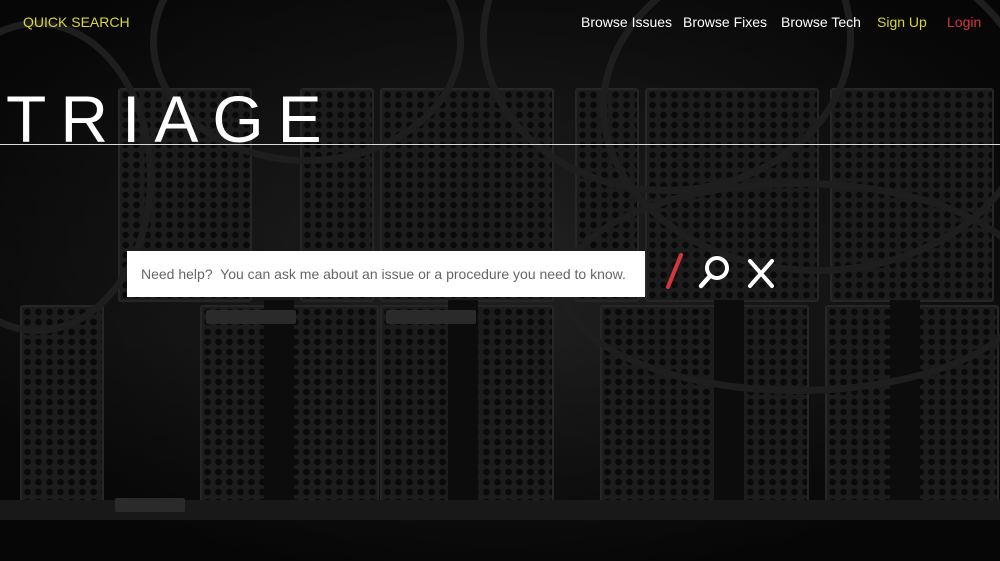 The height and width of the screenshot is (561, 1000). I want to click on login-link: Login, so click(964, 22).